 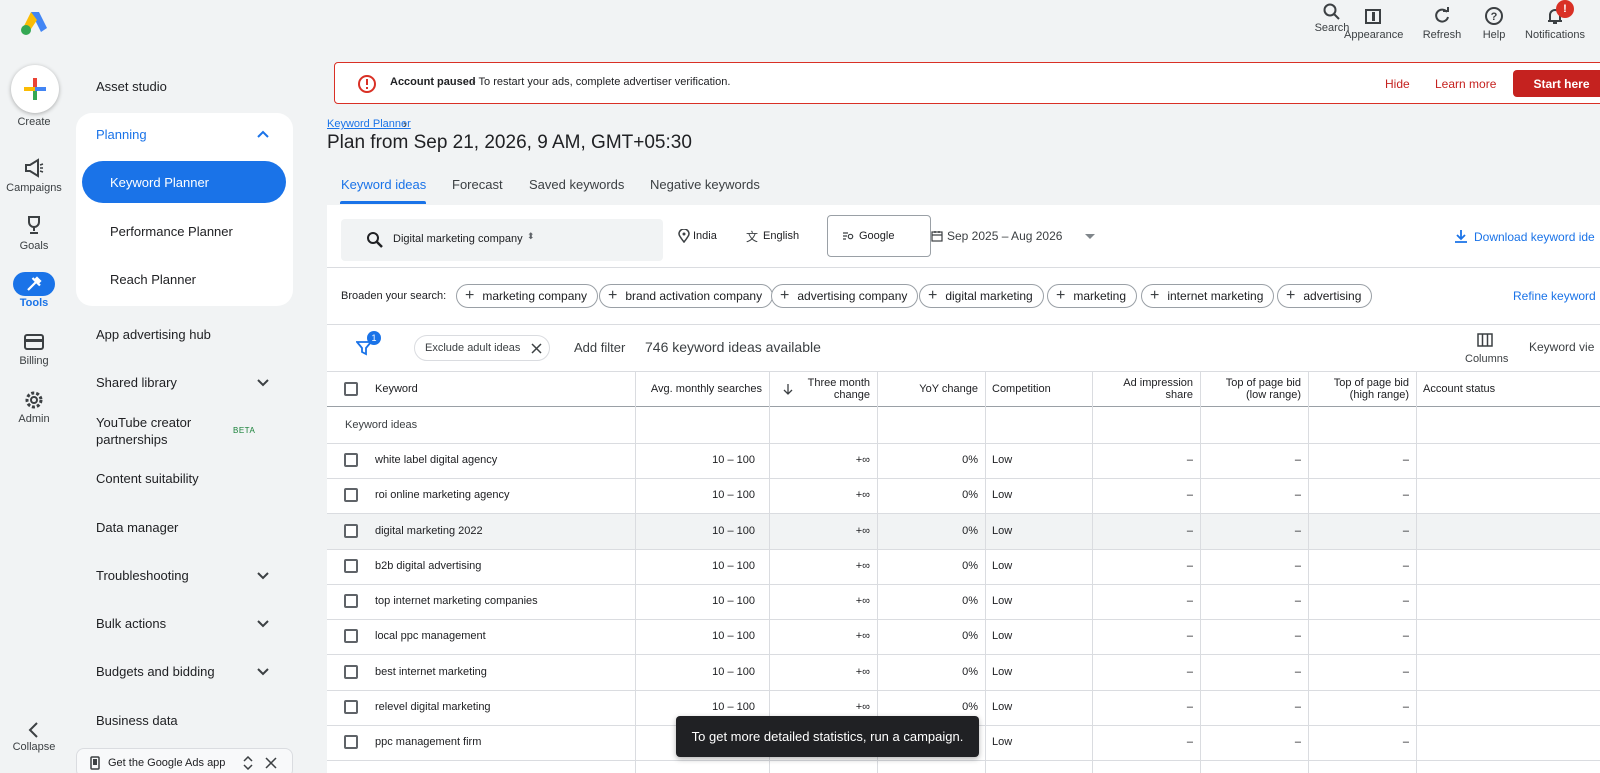 What do you see at coordinates (155, 671) in the screenshot?
I see `nav-budgets-and-bidding: Budgets and bidding` at bounding box center [155, 671].